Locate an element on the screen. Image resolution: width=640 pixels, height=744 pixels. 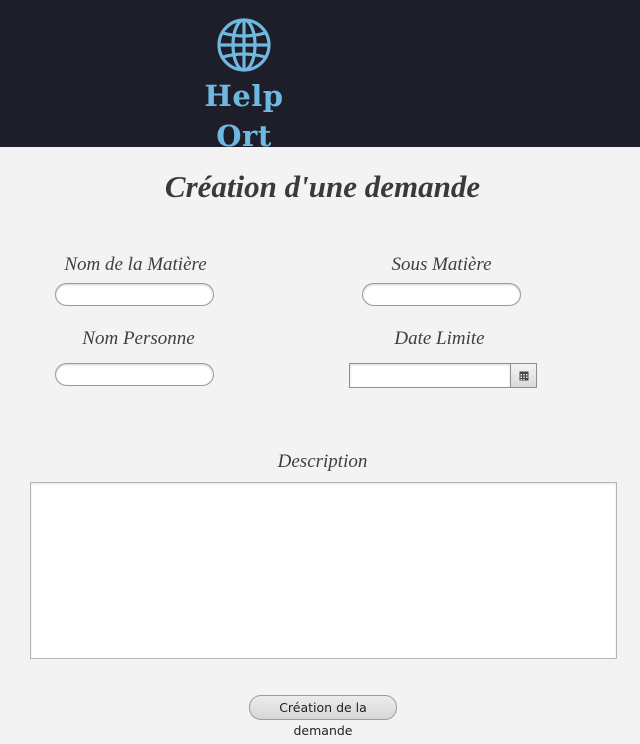
deadline-picker is located at coordinates (443, 375).